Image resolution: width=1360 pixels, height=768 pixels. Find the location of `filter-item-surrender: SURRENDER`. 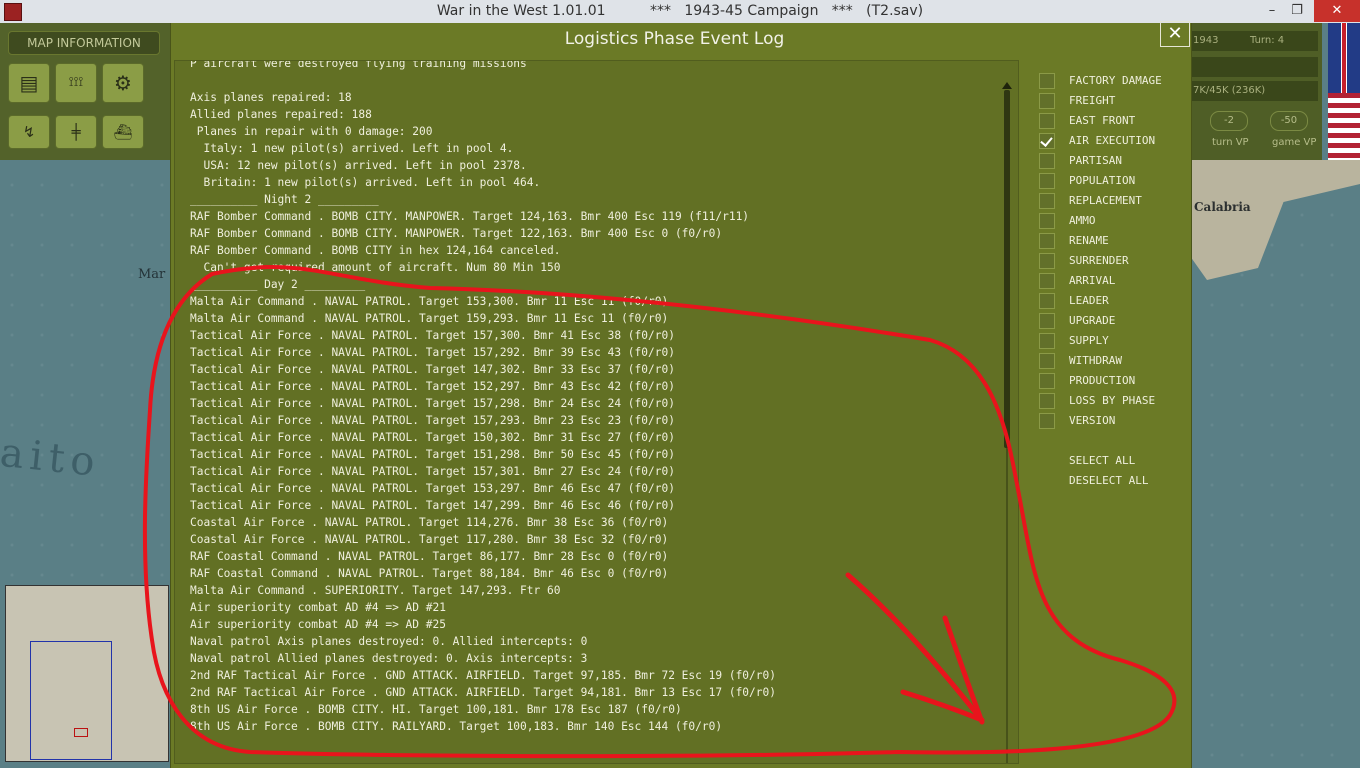

filter-item-surrender: SURRENDER is located at coordinates (1112, 262).